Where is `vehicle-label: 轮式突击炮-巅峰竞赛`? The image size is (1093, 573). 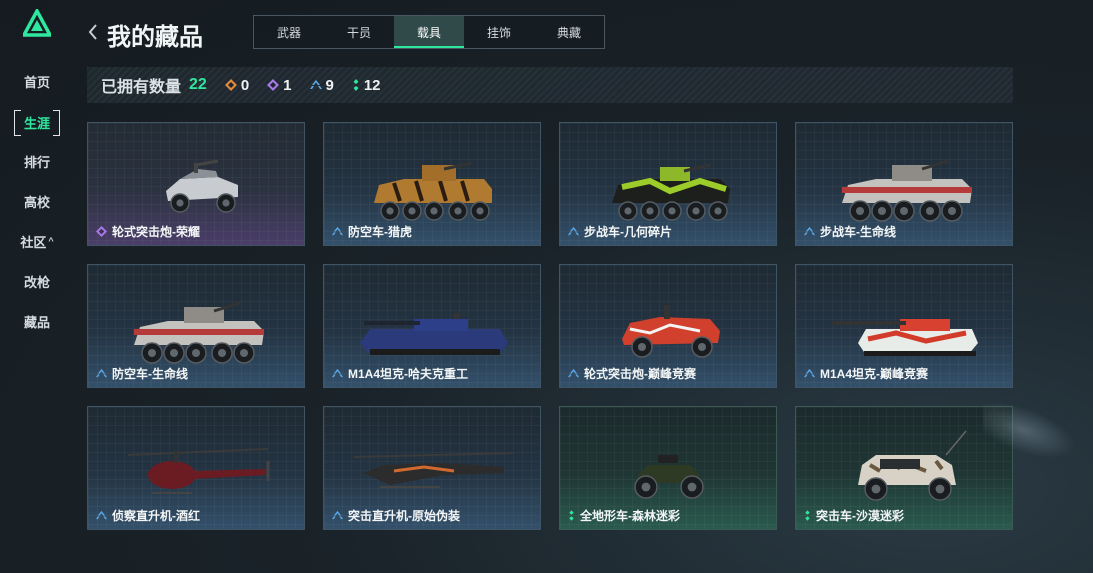 vehicle-label: 轮式突击炮-巅峰竞赛 is located at coordinates (632, 373).